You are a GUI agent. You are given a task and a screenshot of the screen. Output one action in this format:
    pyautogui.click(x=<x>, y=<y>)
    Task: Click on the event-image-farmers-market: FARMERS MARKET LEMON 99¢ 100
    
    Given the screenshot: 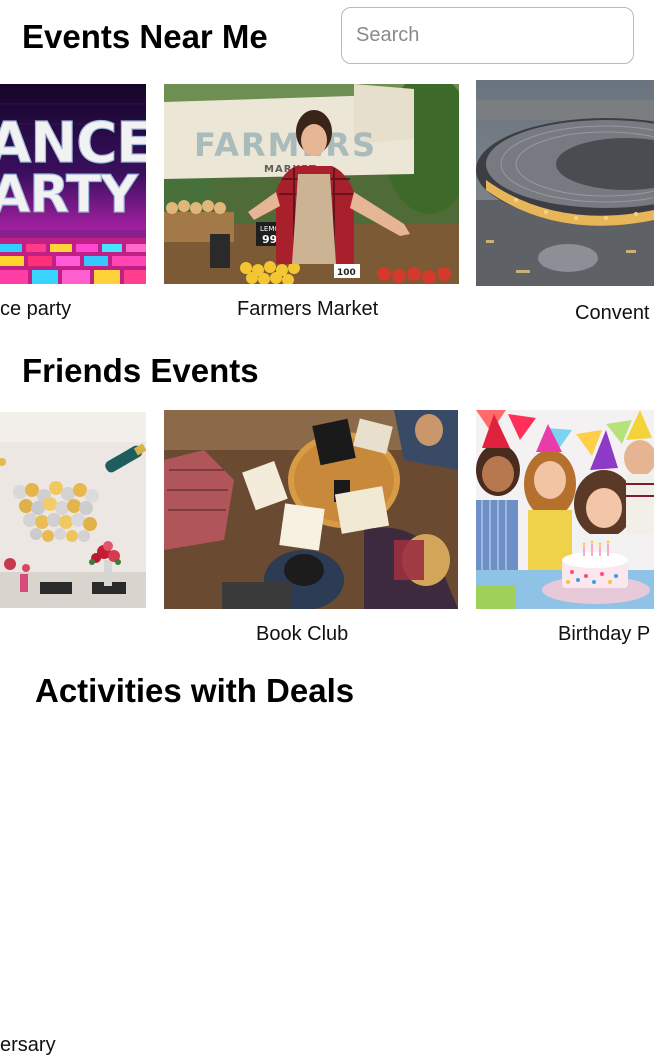 What is the action you would take?
    pyautogui.click(x=311, y=184)
    